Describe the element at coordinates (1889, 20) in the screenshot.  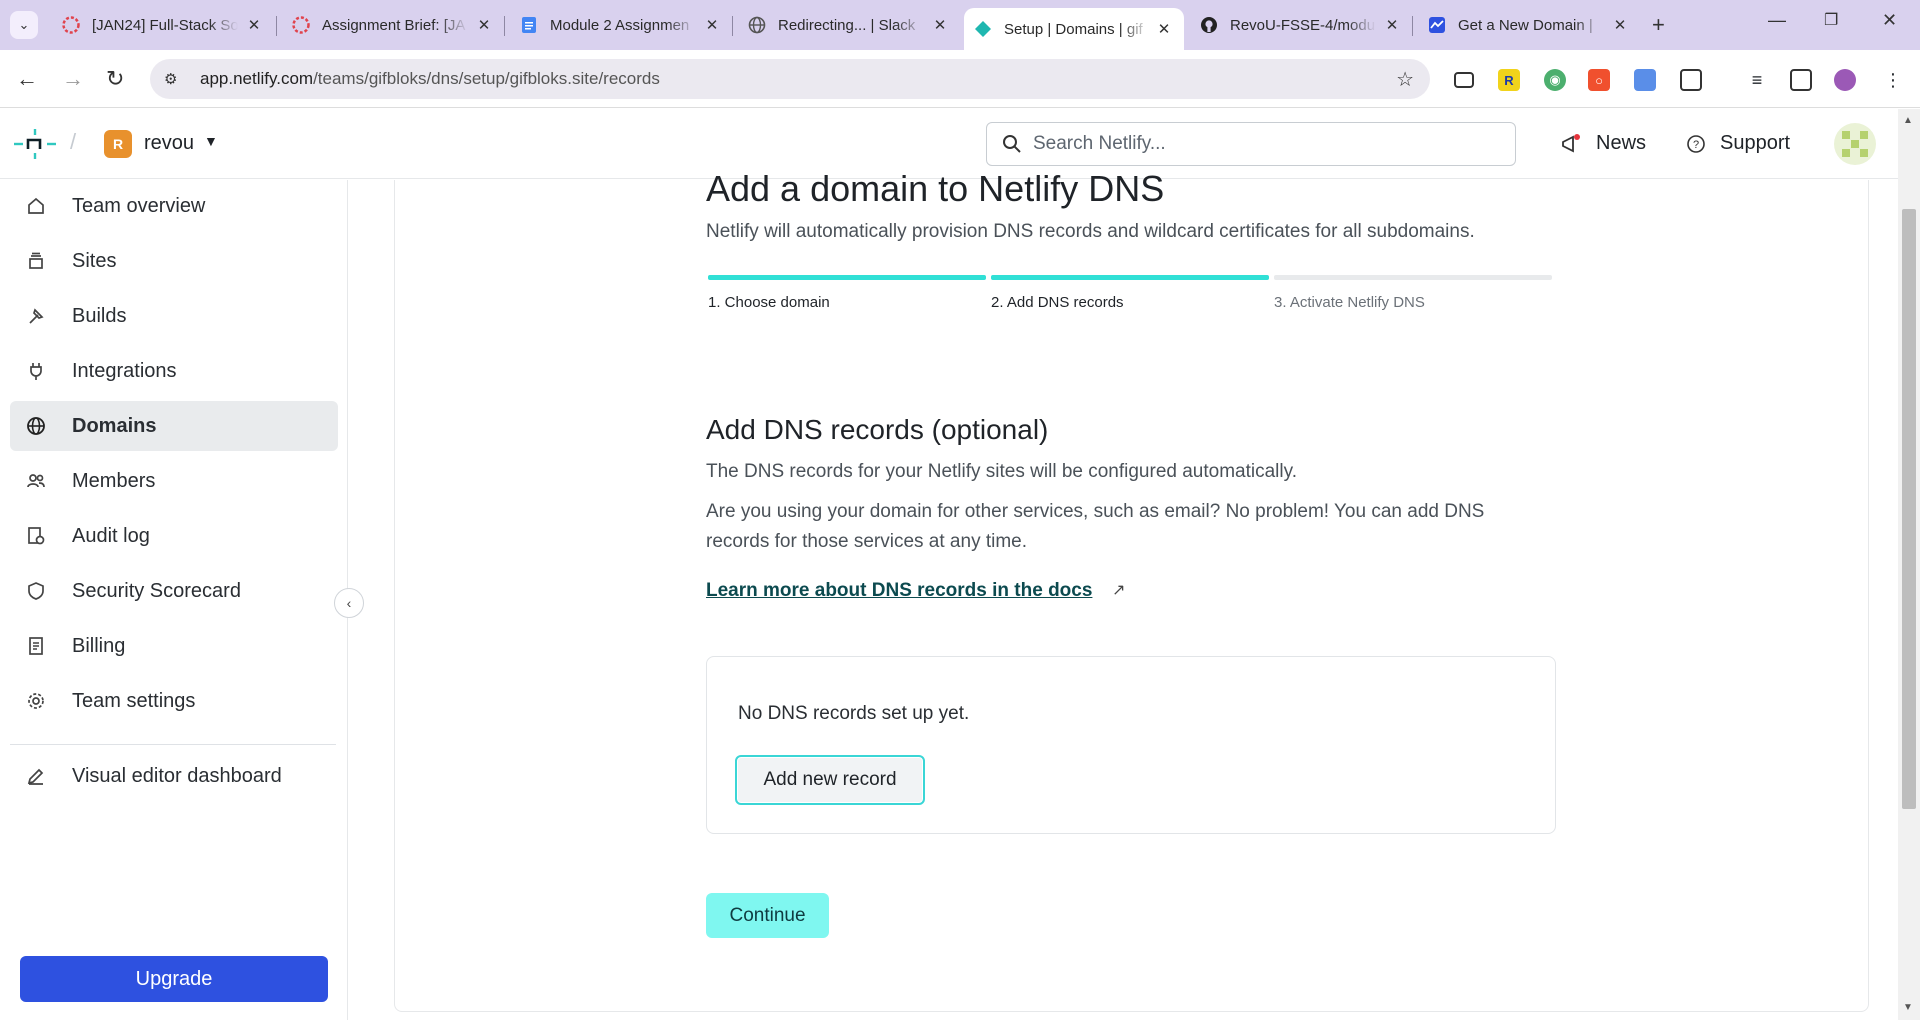
I see `close-window-icon: ✕` at that location.